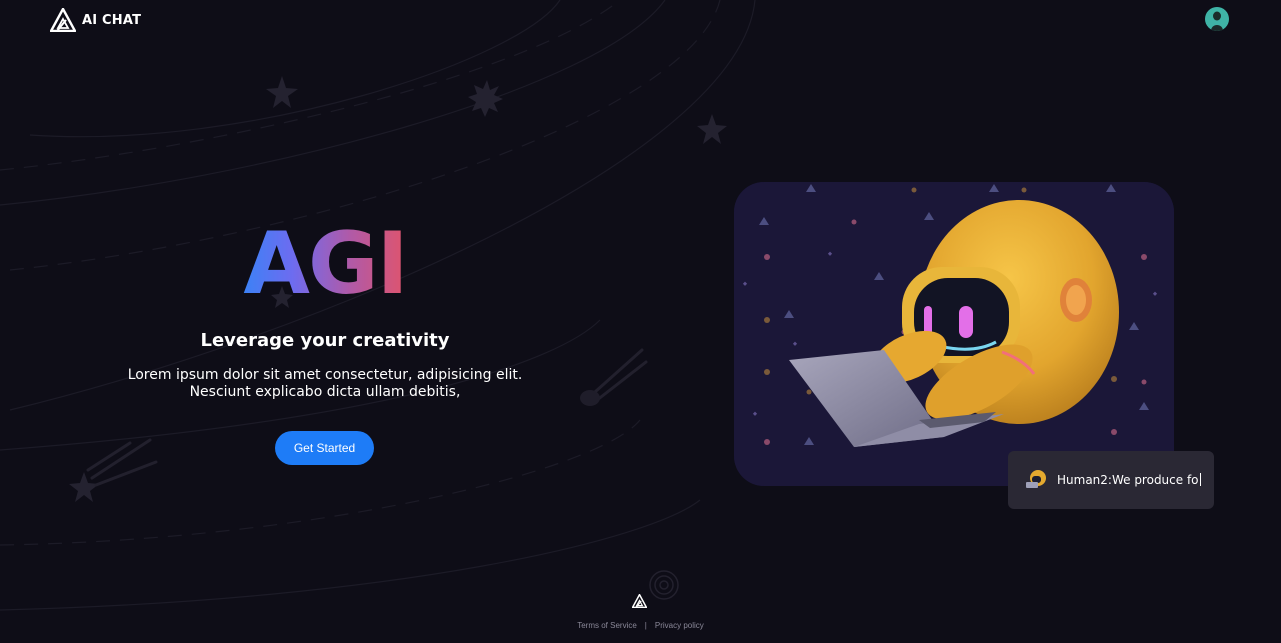  Describe the element at coordinates (112, 20) in the screenshot. I see `brand-name: AI CHAT` at that location.